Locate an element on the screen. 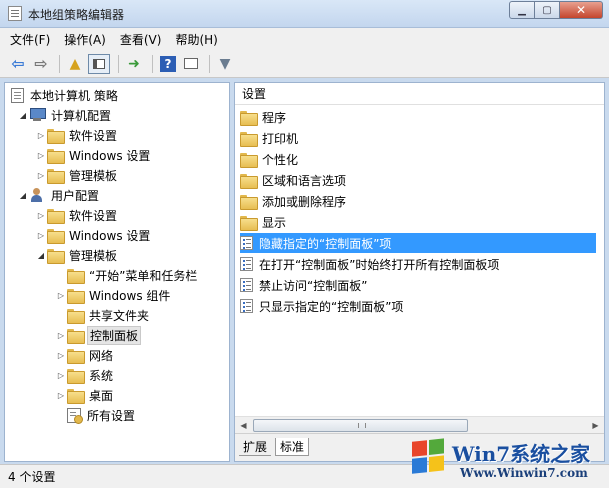 The image size is (609, 488). tree-item-label: Windows 设置 is located at coordinates (110, 155).